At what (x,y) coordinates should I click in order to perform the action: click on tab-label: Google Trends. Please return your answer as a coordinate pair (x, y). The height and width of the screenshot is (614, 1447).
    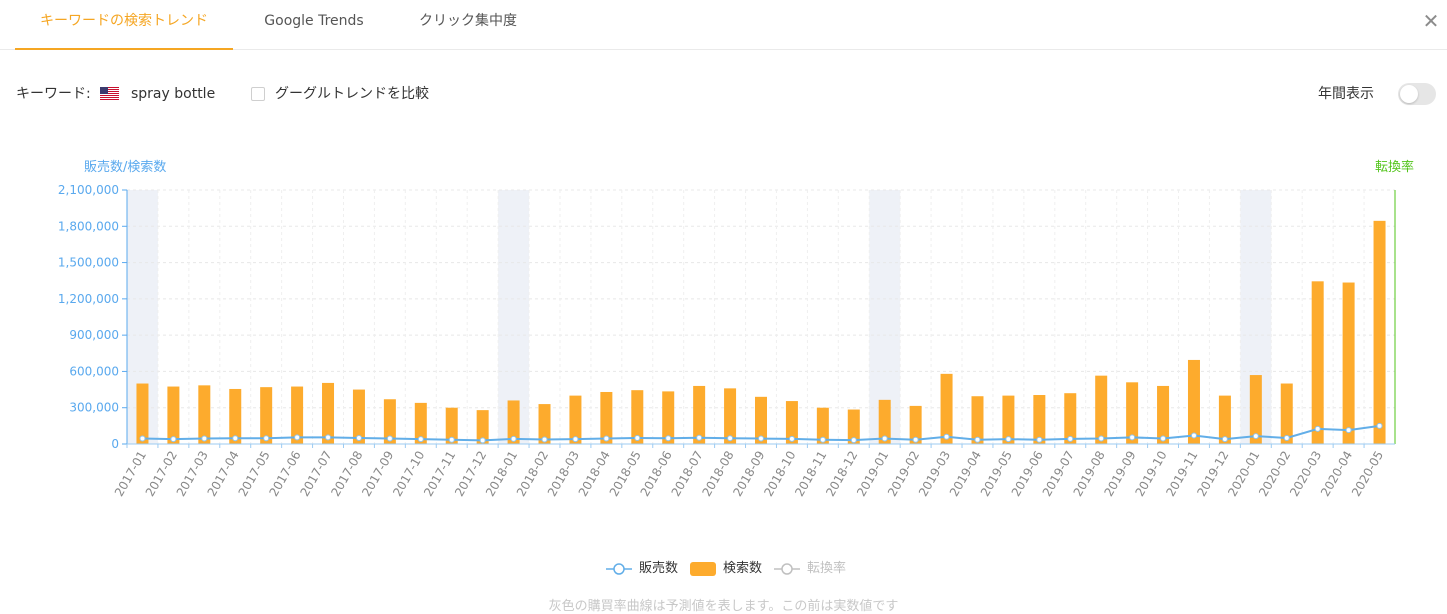
    Looking at the image, I should click on (314, 21).